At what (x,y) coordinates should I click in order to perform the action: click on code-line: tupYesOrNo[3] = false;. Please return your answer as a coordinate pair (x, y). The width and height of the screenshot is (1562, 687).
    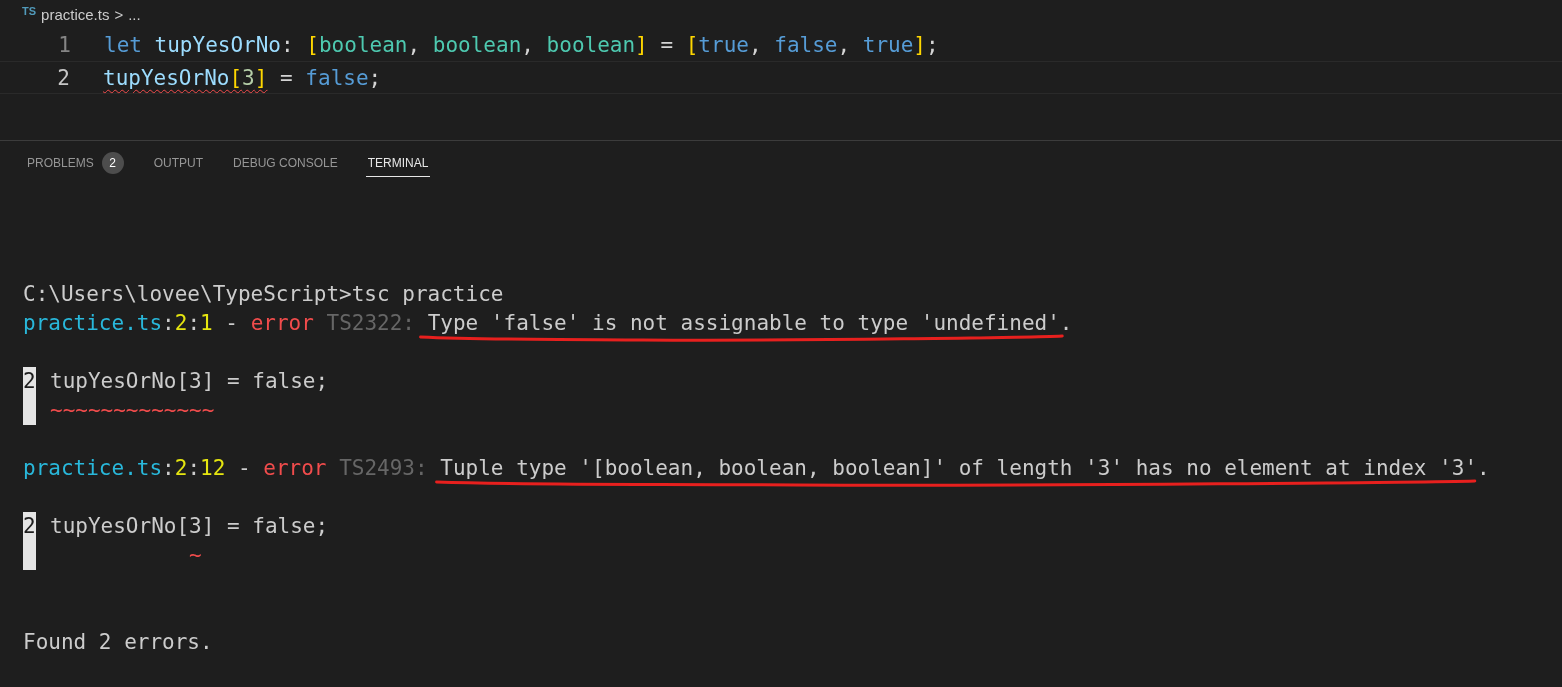
    Looking at the image, I should click on (242, 77).